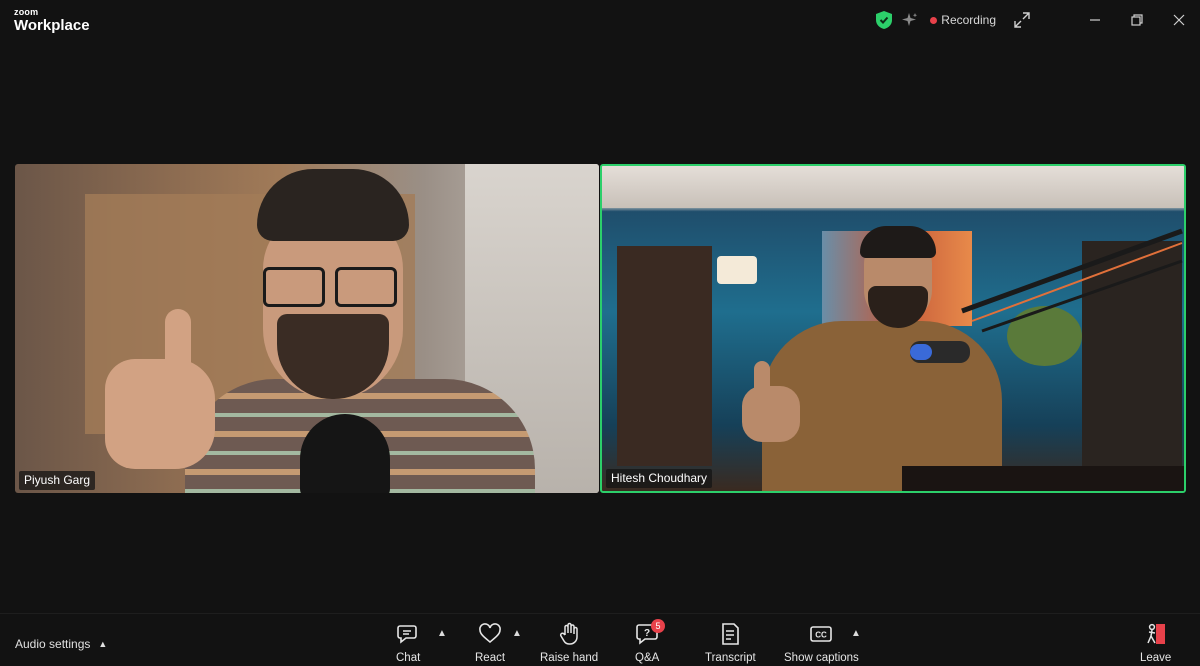 The width and height of the screenshot is (1200, 666). What do you see at coordinates (658, 626) in the screenshot?
I see `qa-count-badge: 5` at bounding box center [658, 626].